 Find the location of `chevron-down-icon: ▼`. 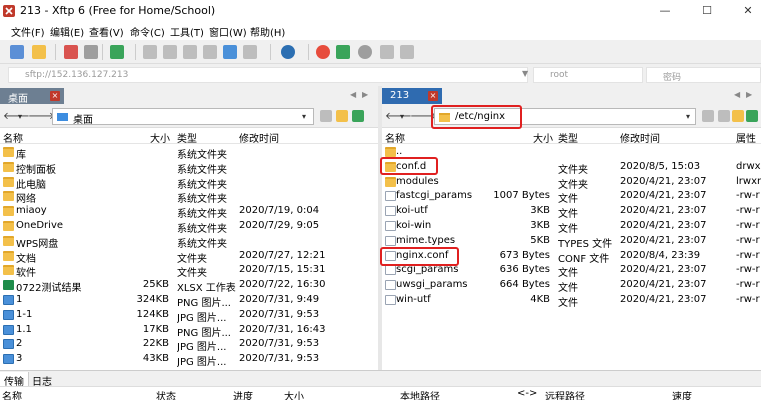

chevron-down-icon: ▼ is located at coordinates (525, 73).